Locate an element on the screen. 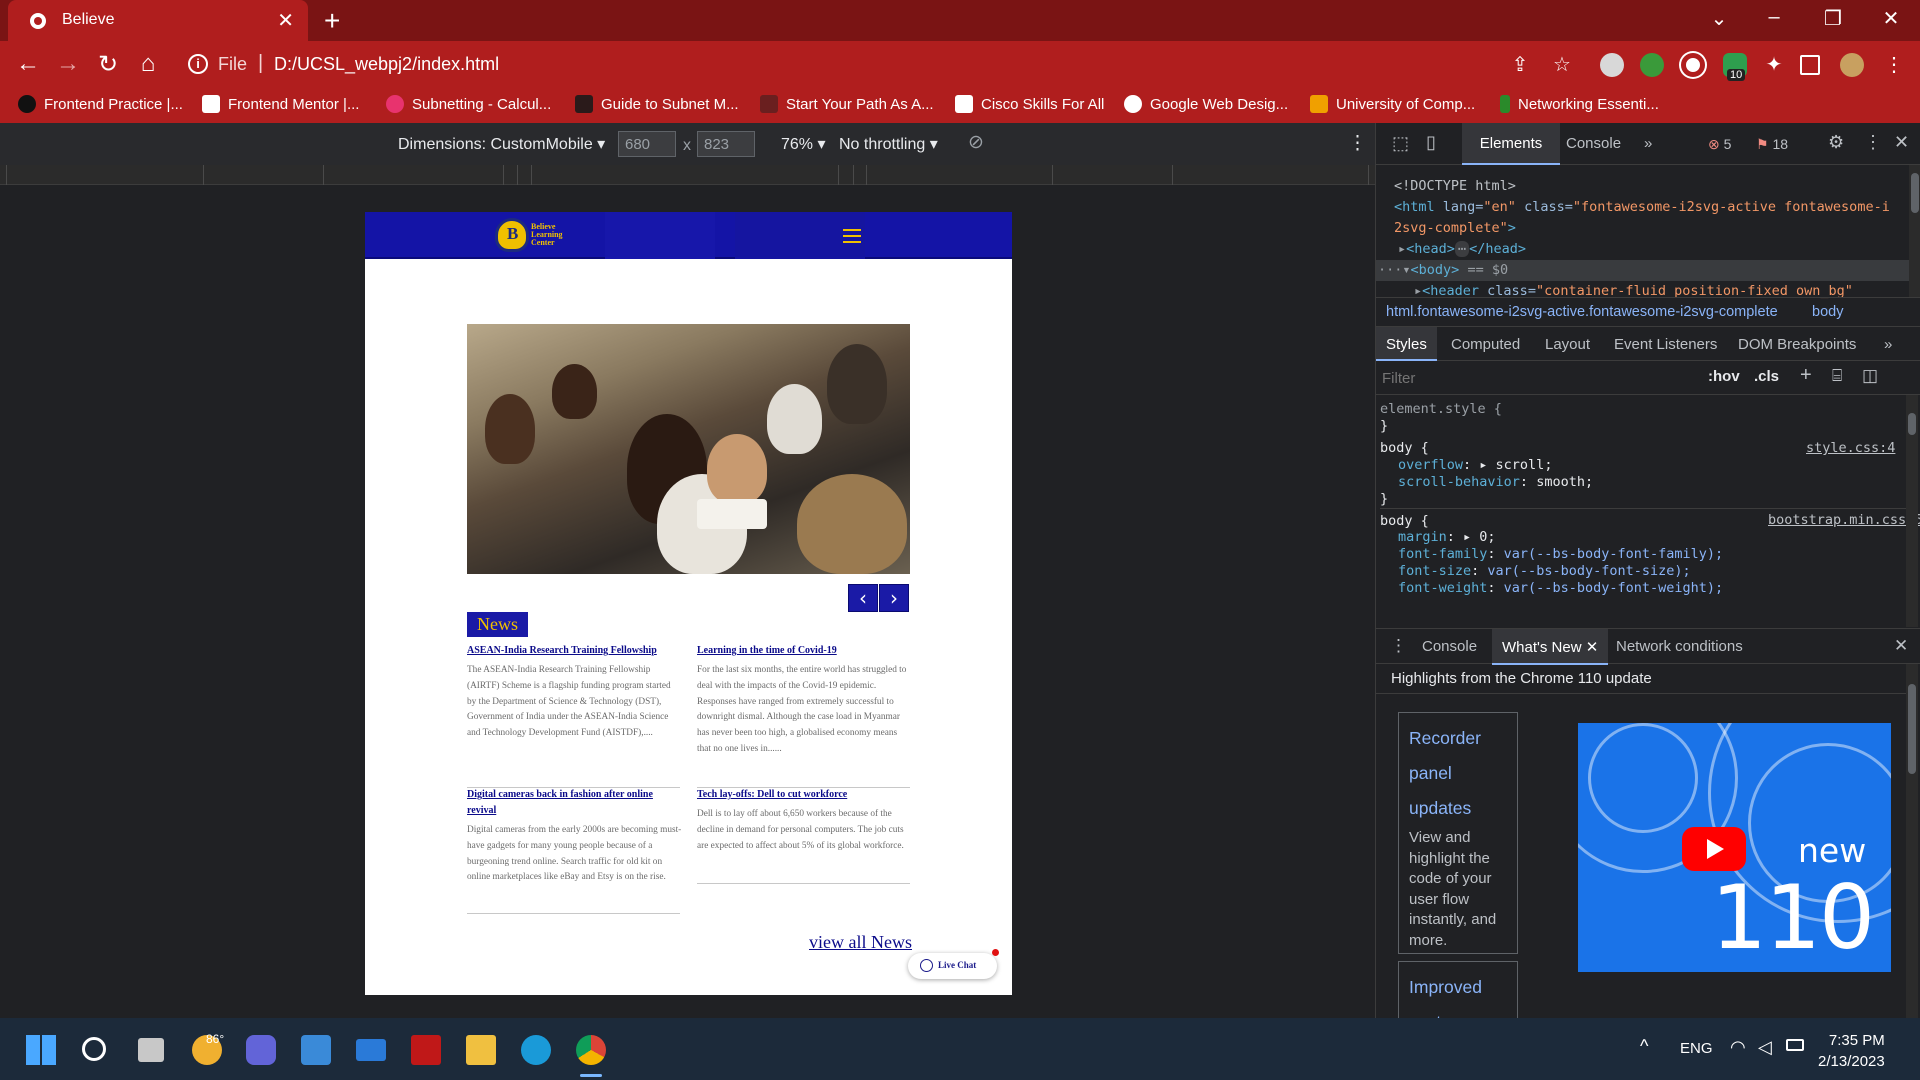 The height and width of the screenshot is (1080, 1920). wifi-icon: ◠ is located at coordinates (1738, 1047).